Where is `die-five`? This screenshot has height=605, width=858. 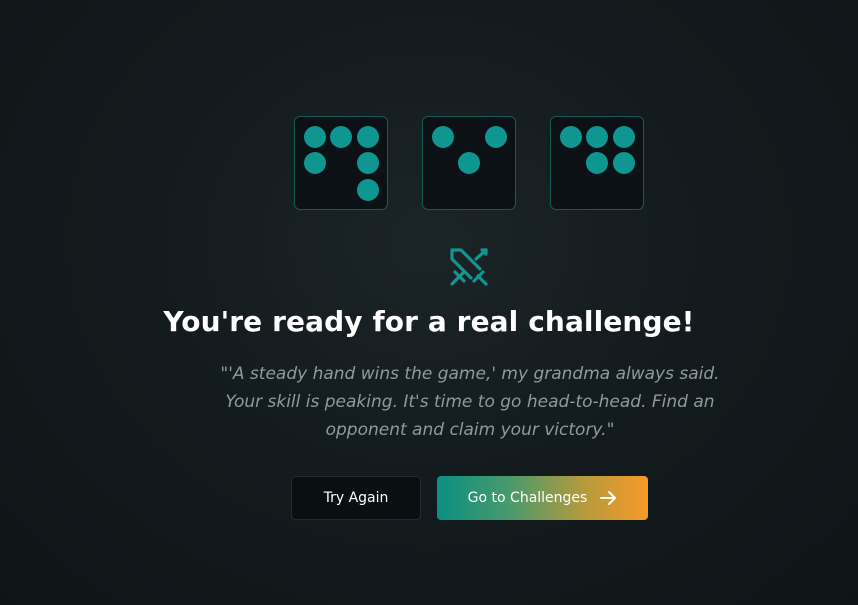 die-five is located at coordinates (597, 163).